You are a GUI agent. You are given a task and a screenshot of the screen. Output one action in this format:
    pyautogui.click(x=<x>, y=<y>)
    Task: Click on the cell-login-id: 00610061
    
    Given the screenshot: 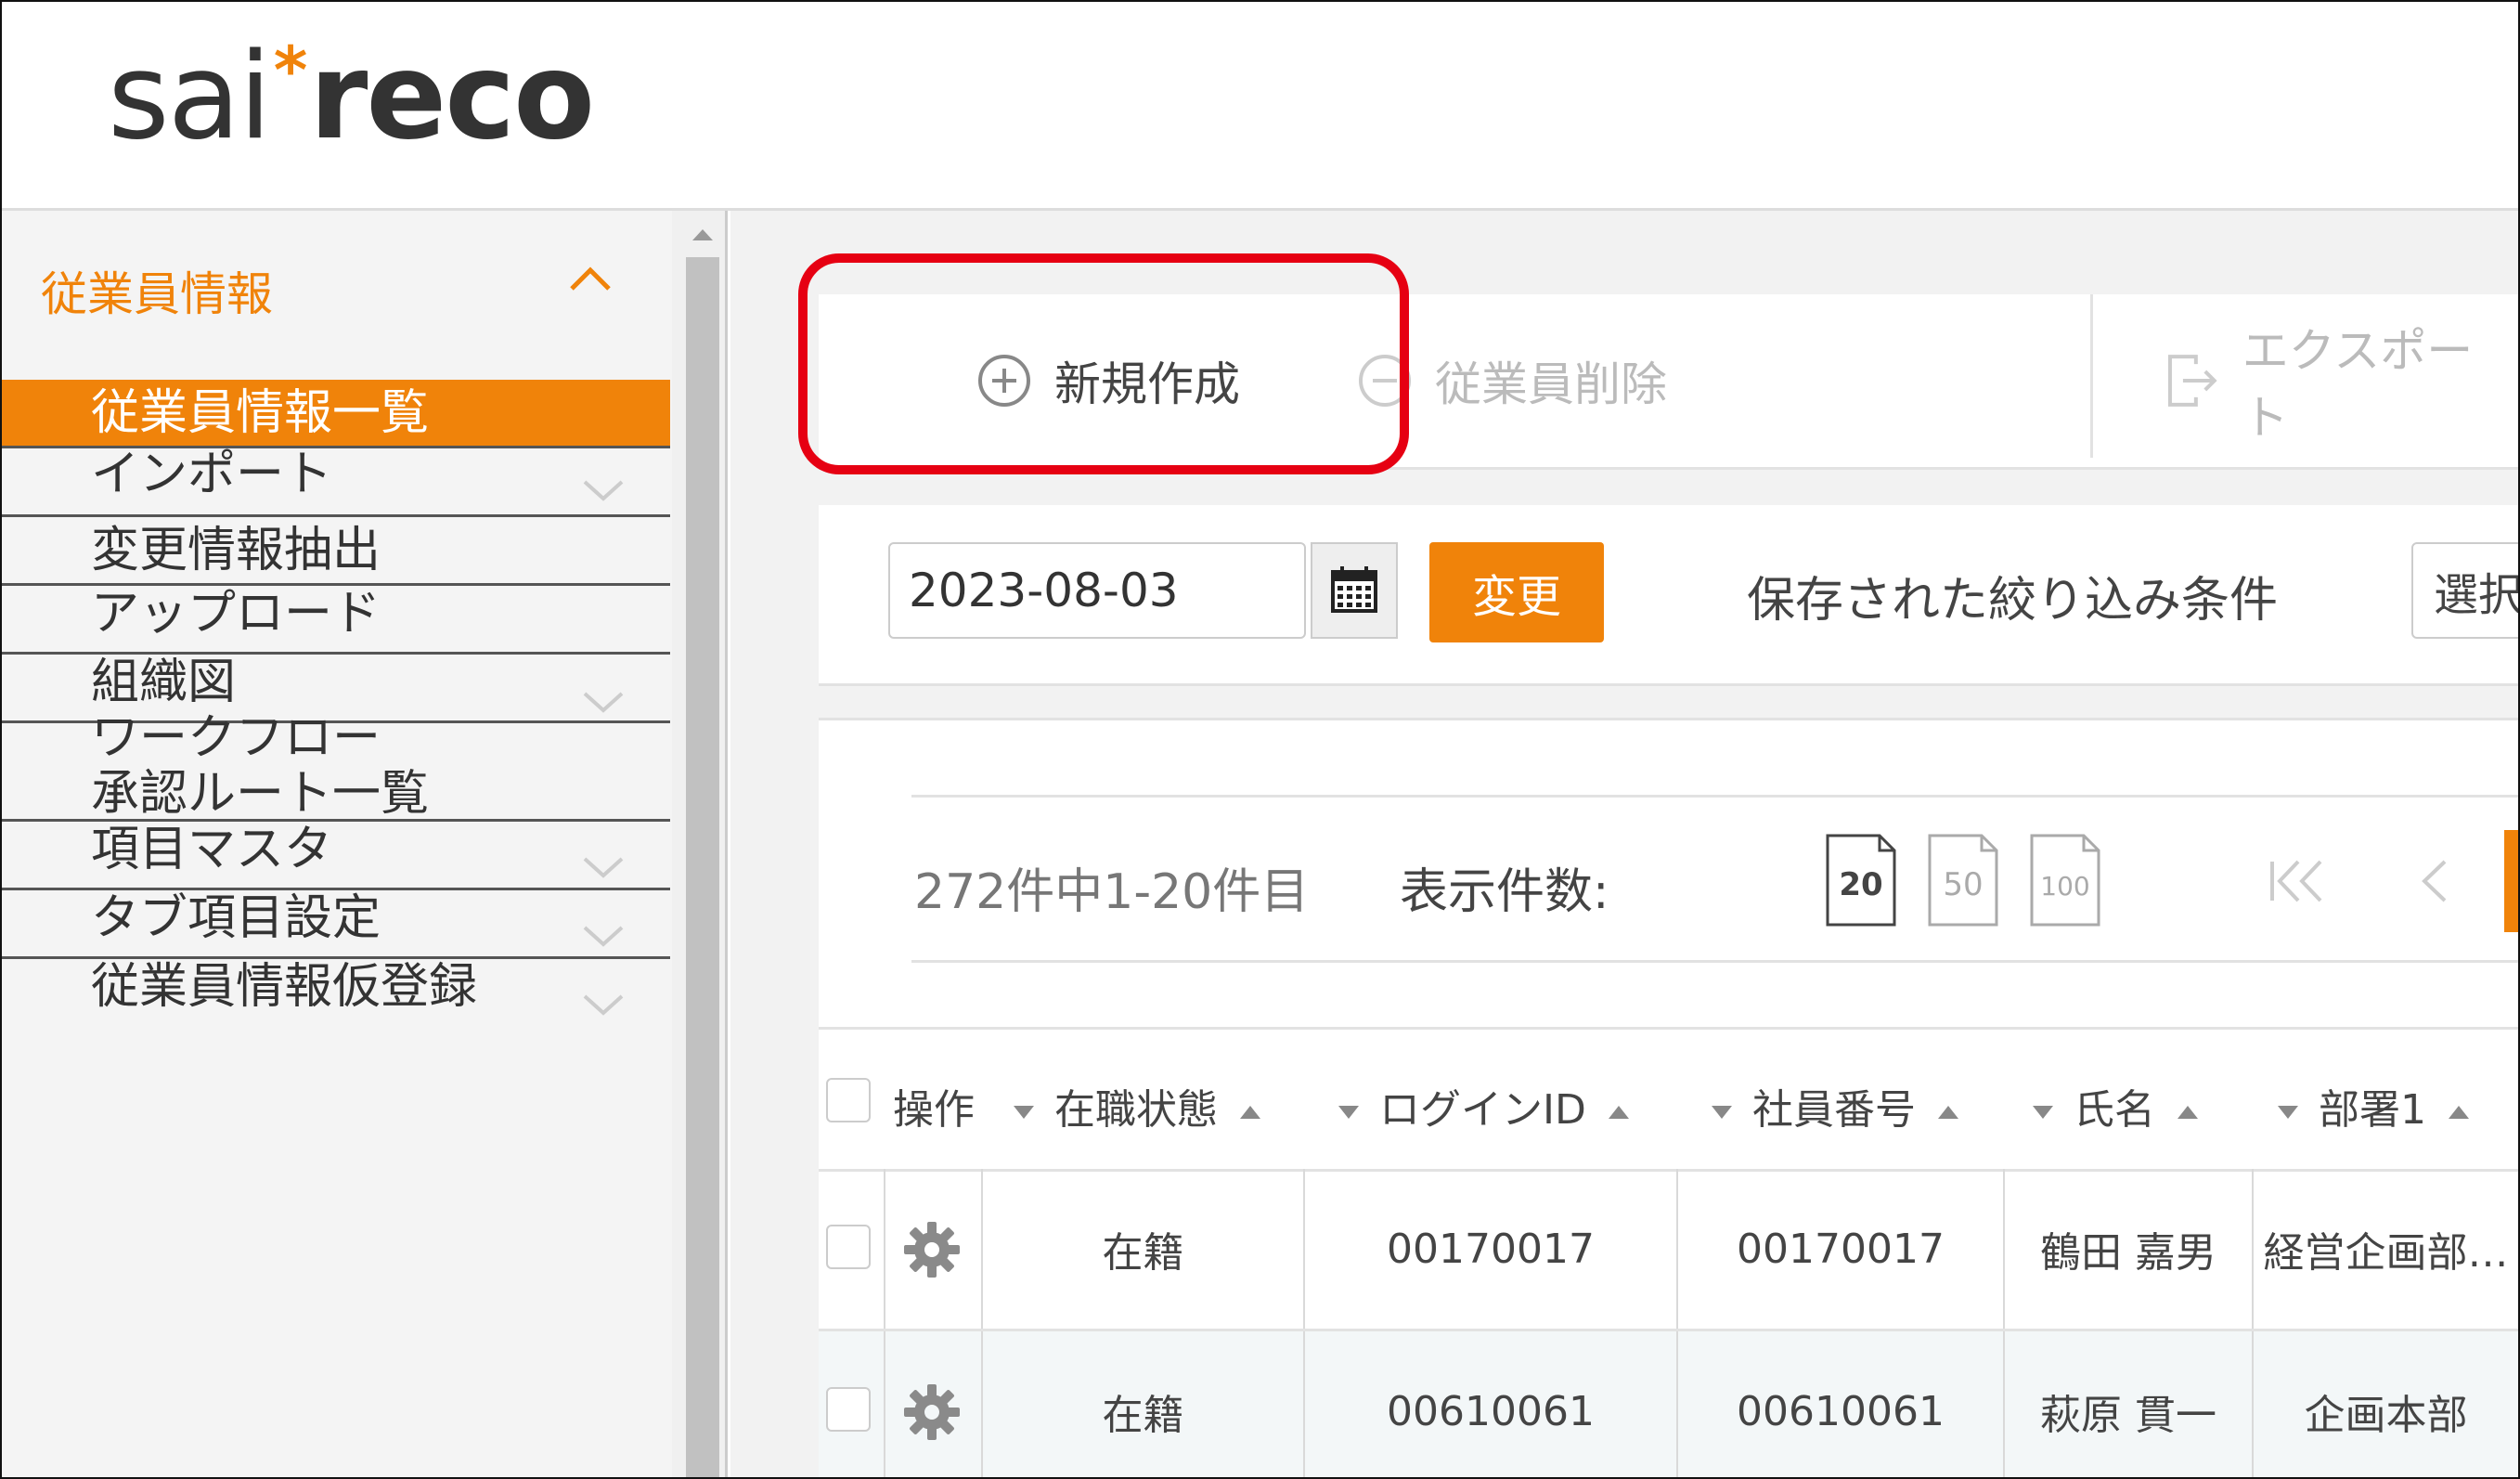 What is the action you would take?
    pyautogui.click(x=1491, y=1411)
    